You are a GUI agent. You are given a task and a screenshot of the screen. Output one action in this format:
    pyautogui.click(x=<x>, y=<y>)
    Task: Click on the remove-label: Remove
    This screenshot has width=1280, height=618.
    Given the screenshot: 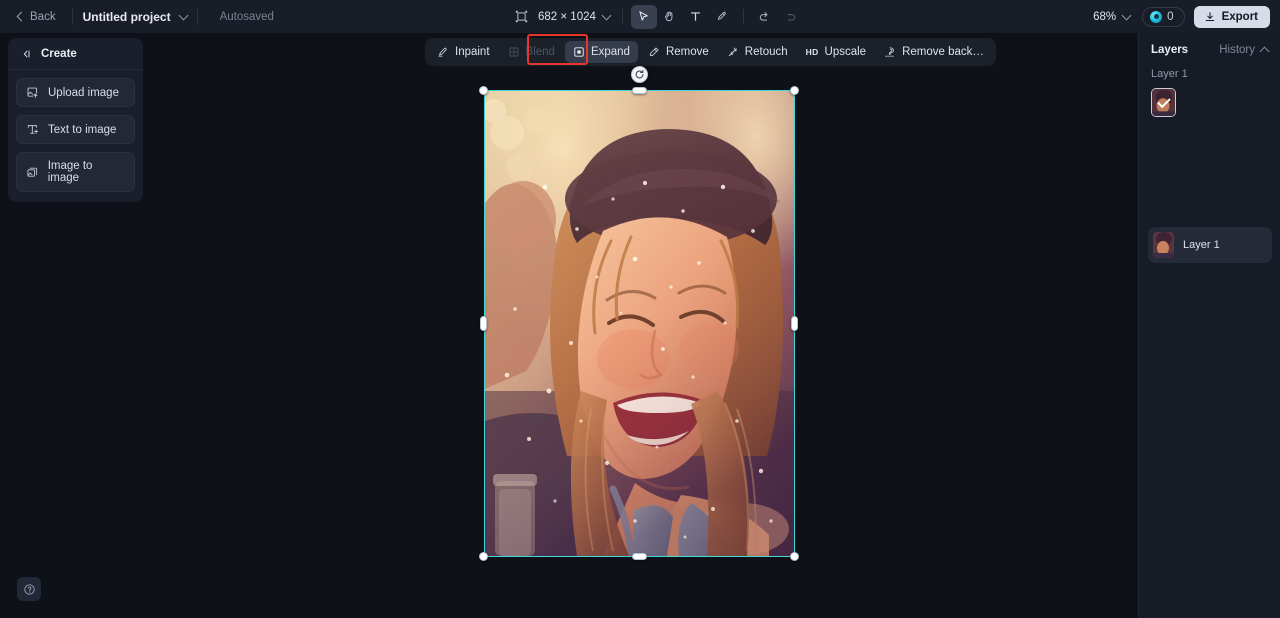 What is the action you would take?
    pyautogui.click(x=687, y=52)
    